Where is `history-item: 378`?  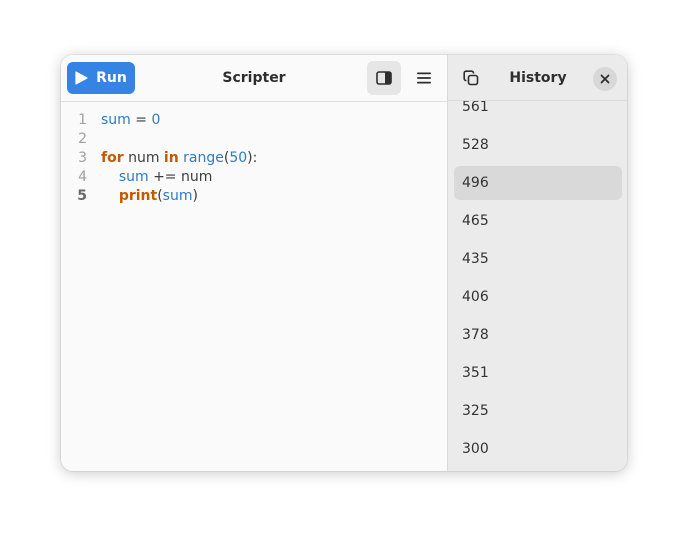 history-item: 378 is located at coordinates (538, 335).